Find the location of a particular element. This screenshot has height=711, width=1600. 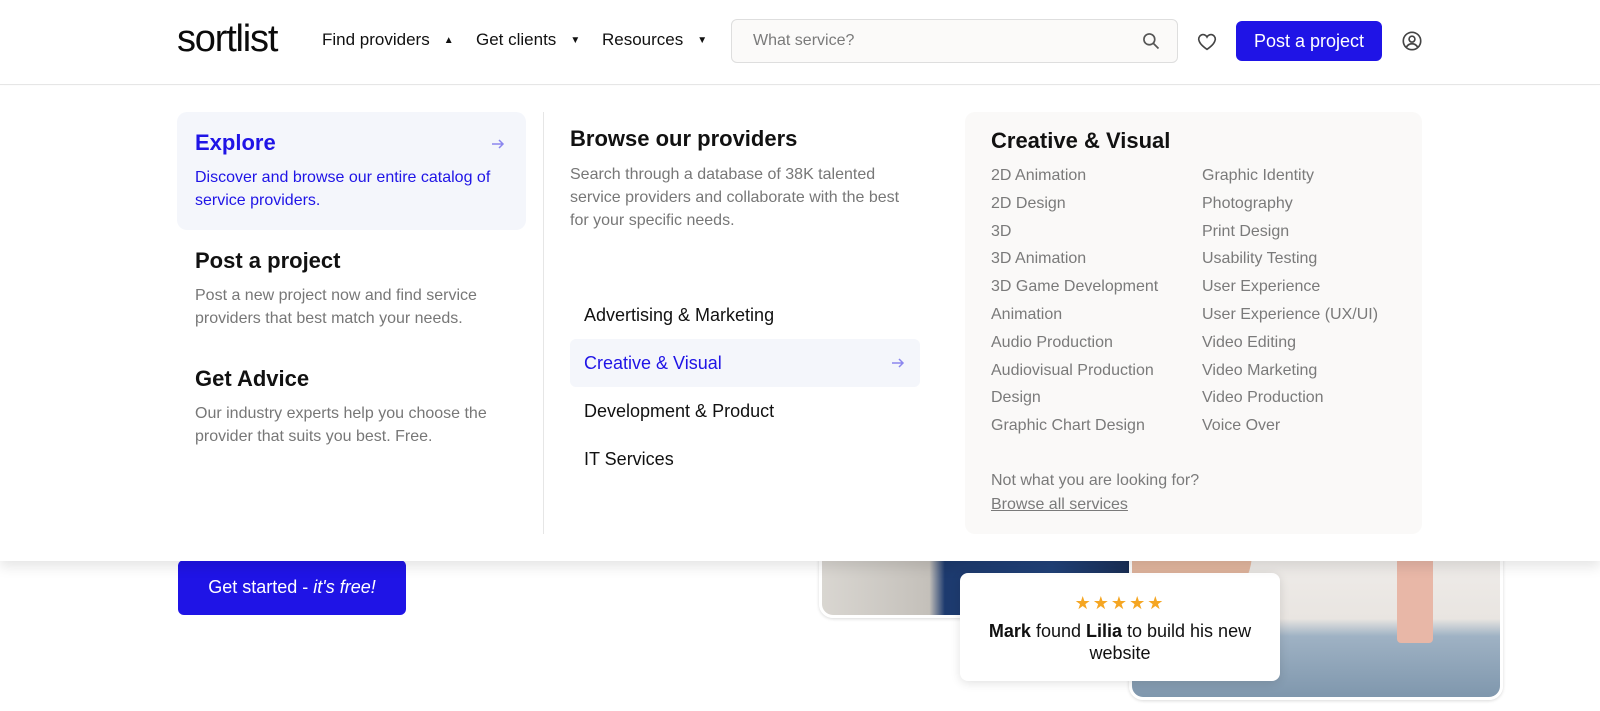

service-link: Video Editing is located at coordinates (1290, 343).